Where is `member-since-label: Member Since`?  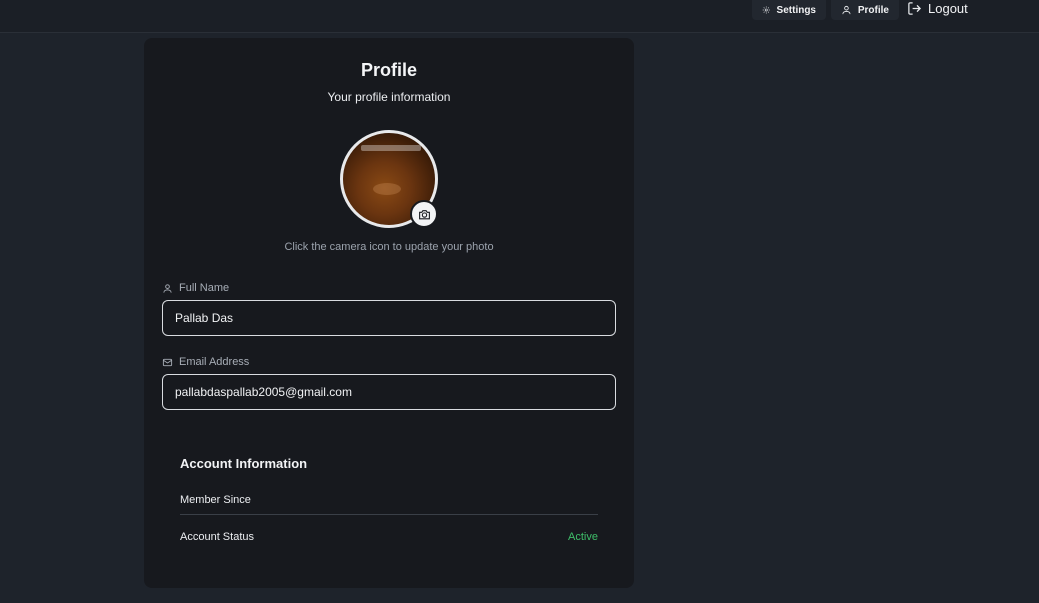
member-since-label: Member Since is located at coordinates (215, 500).